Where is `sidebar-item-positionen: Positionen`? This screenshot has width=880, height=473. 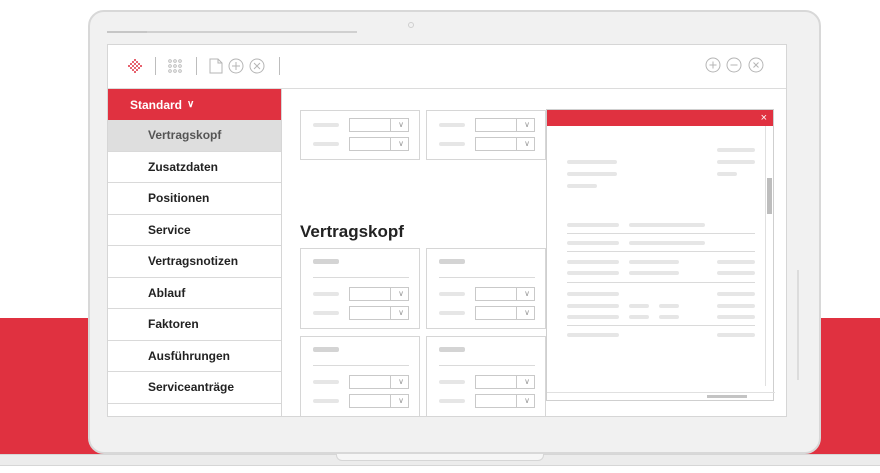 sidebar-item-positionen: Positionen is located at coordinates (194, 199).